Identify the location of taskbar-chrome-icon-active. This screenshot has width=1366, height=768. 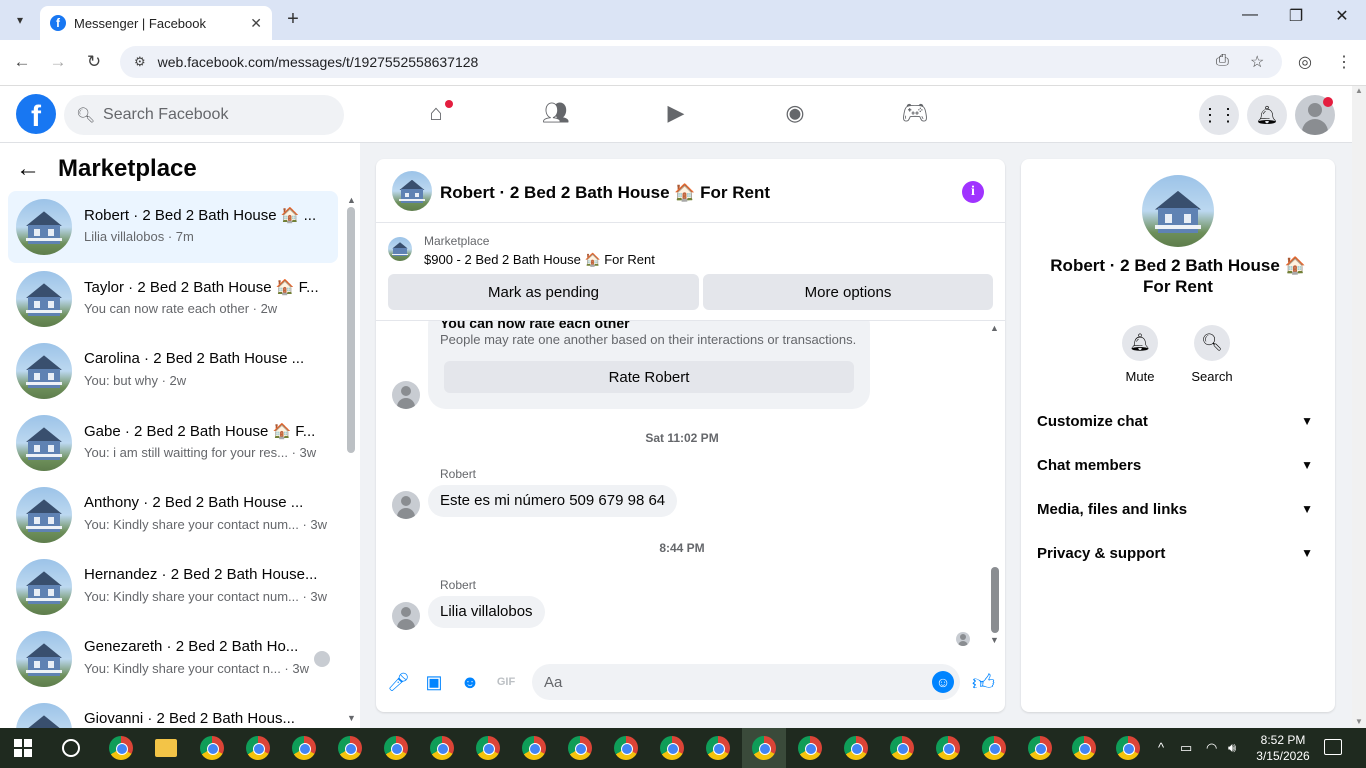
(764, 748).